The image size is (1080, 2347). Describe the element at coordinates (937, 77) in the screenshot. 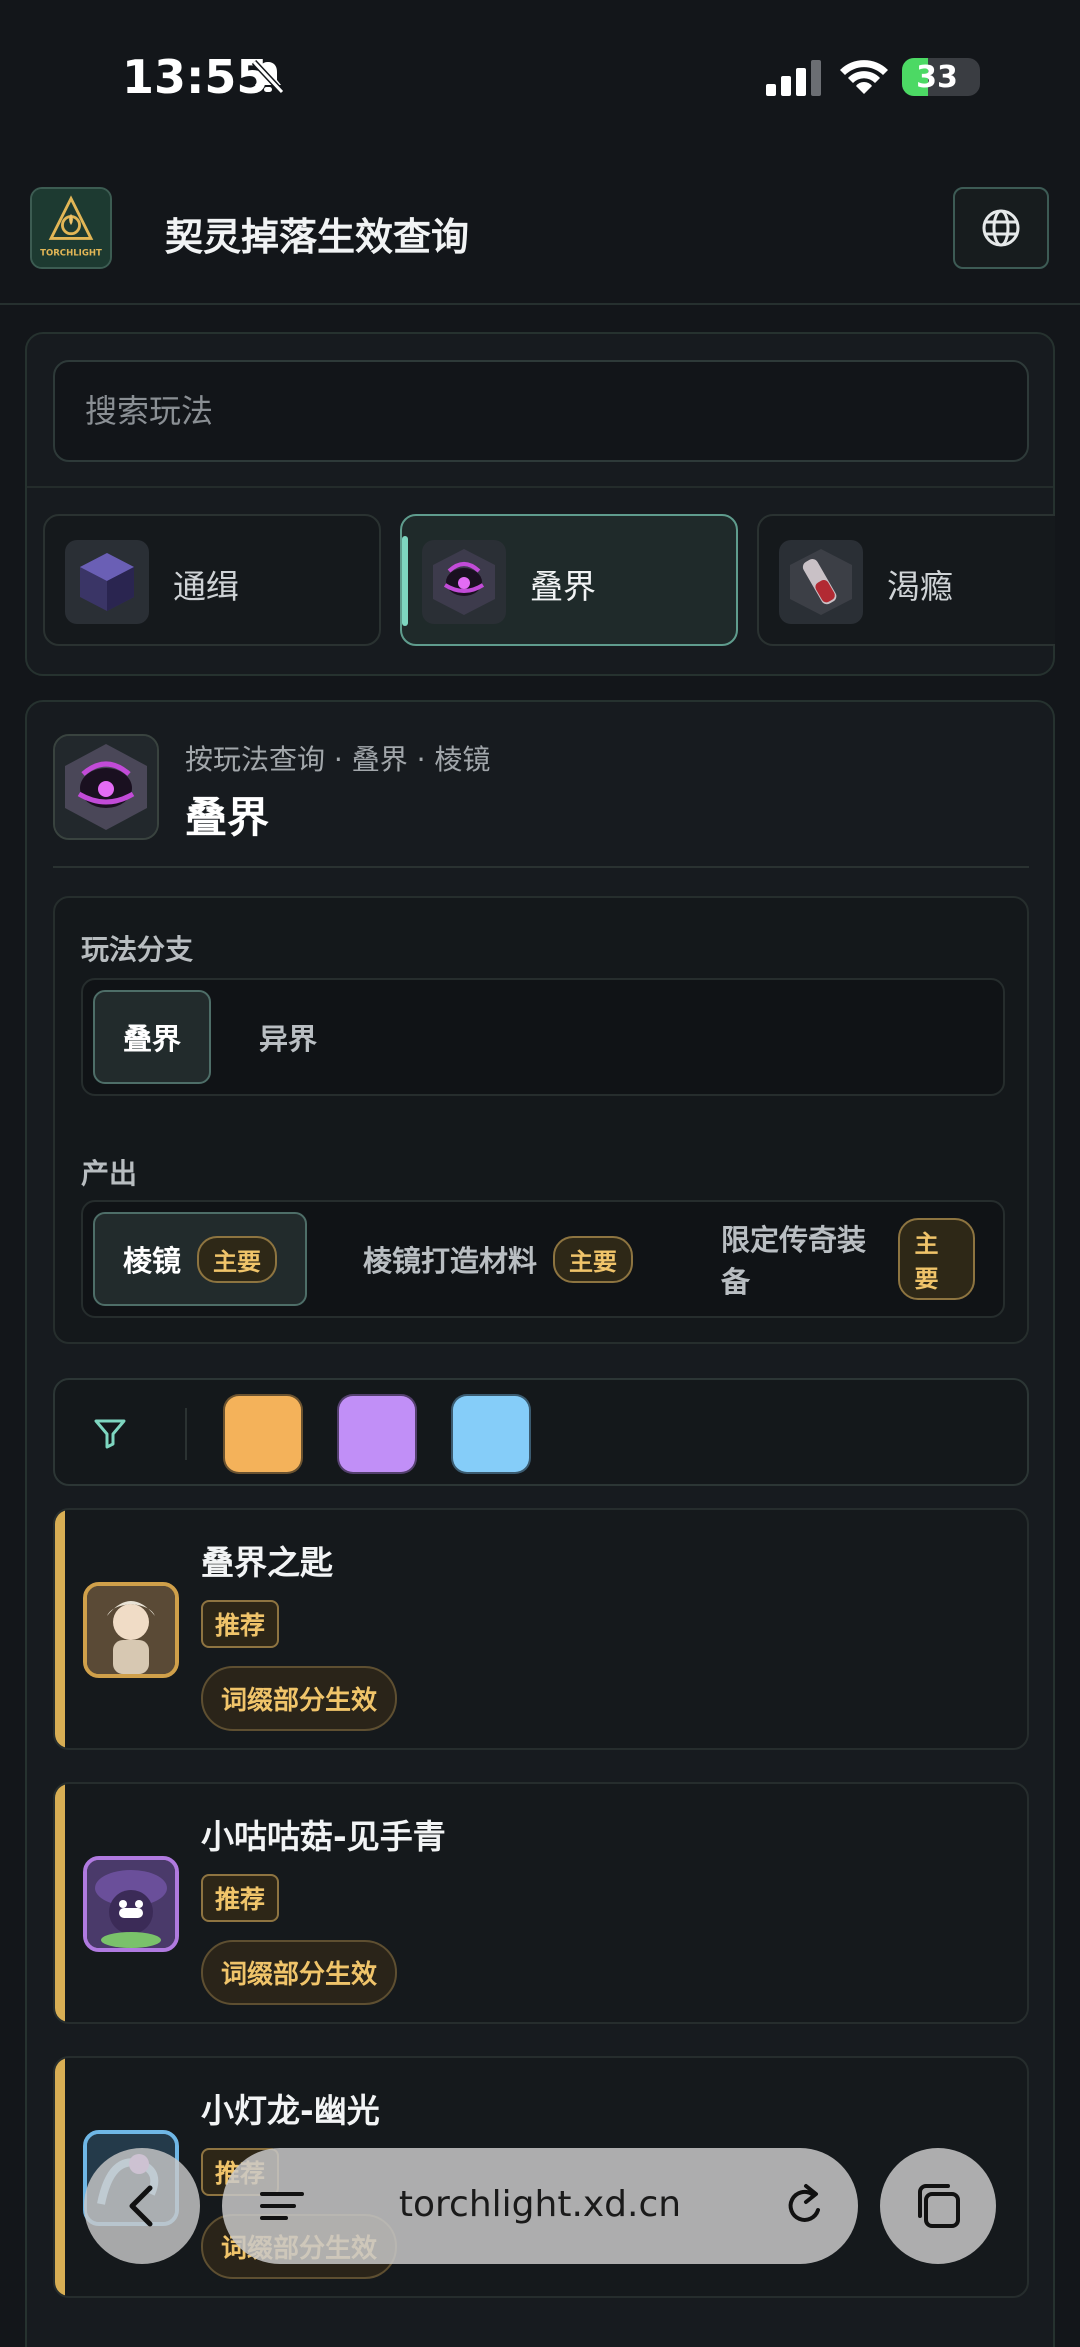

I see `battery-percent: 33` at that location.